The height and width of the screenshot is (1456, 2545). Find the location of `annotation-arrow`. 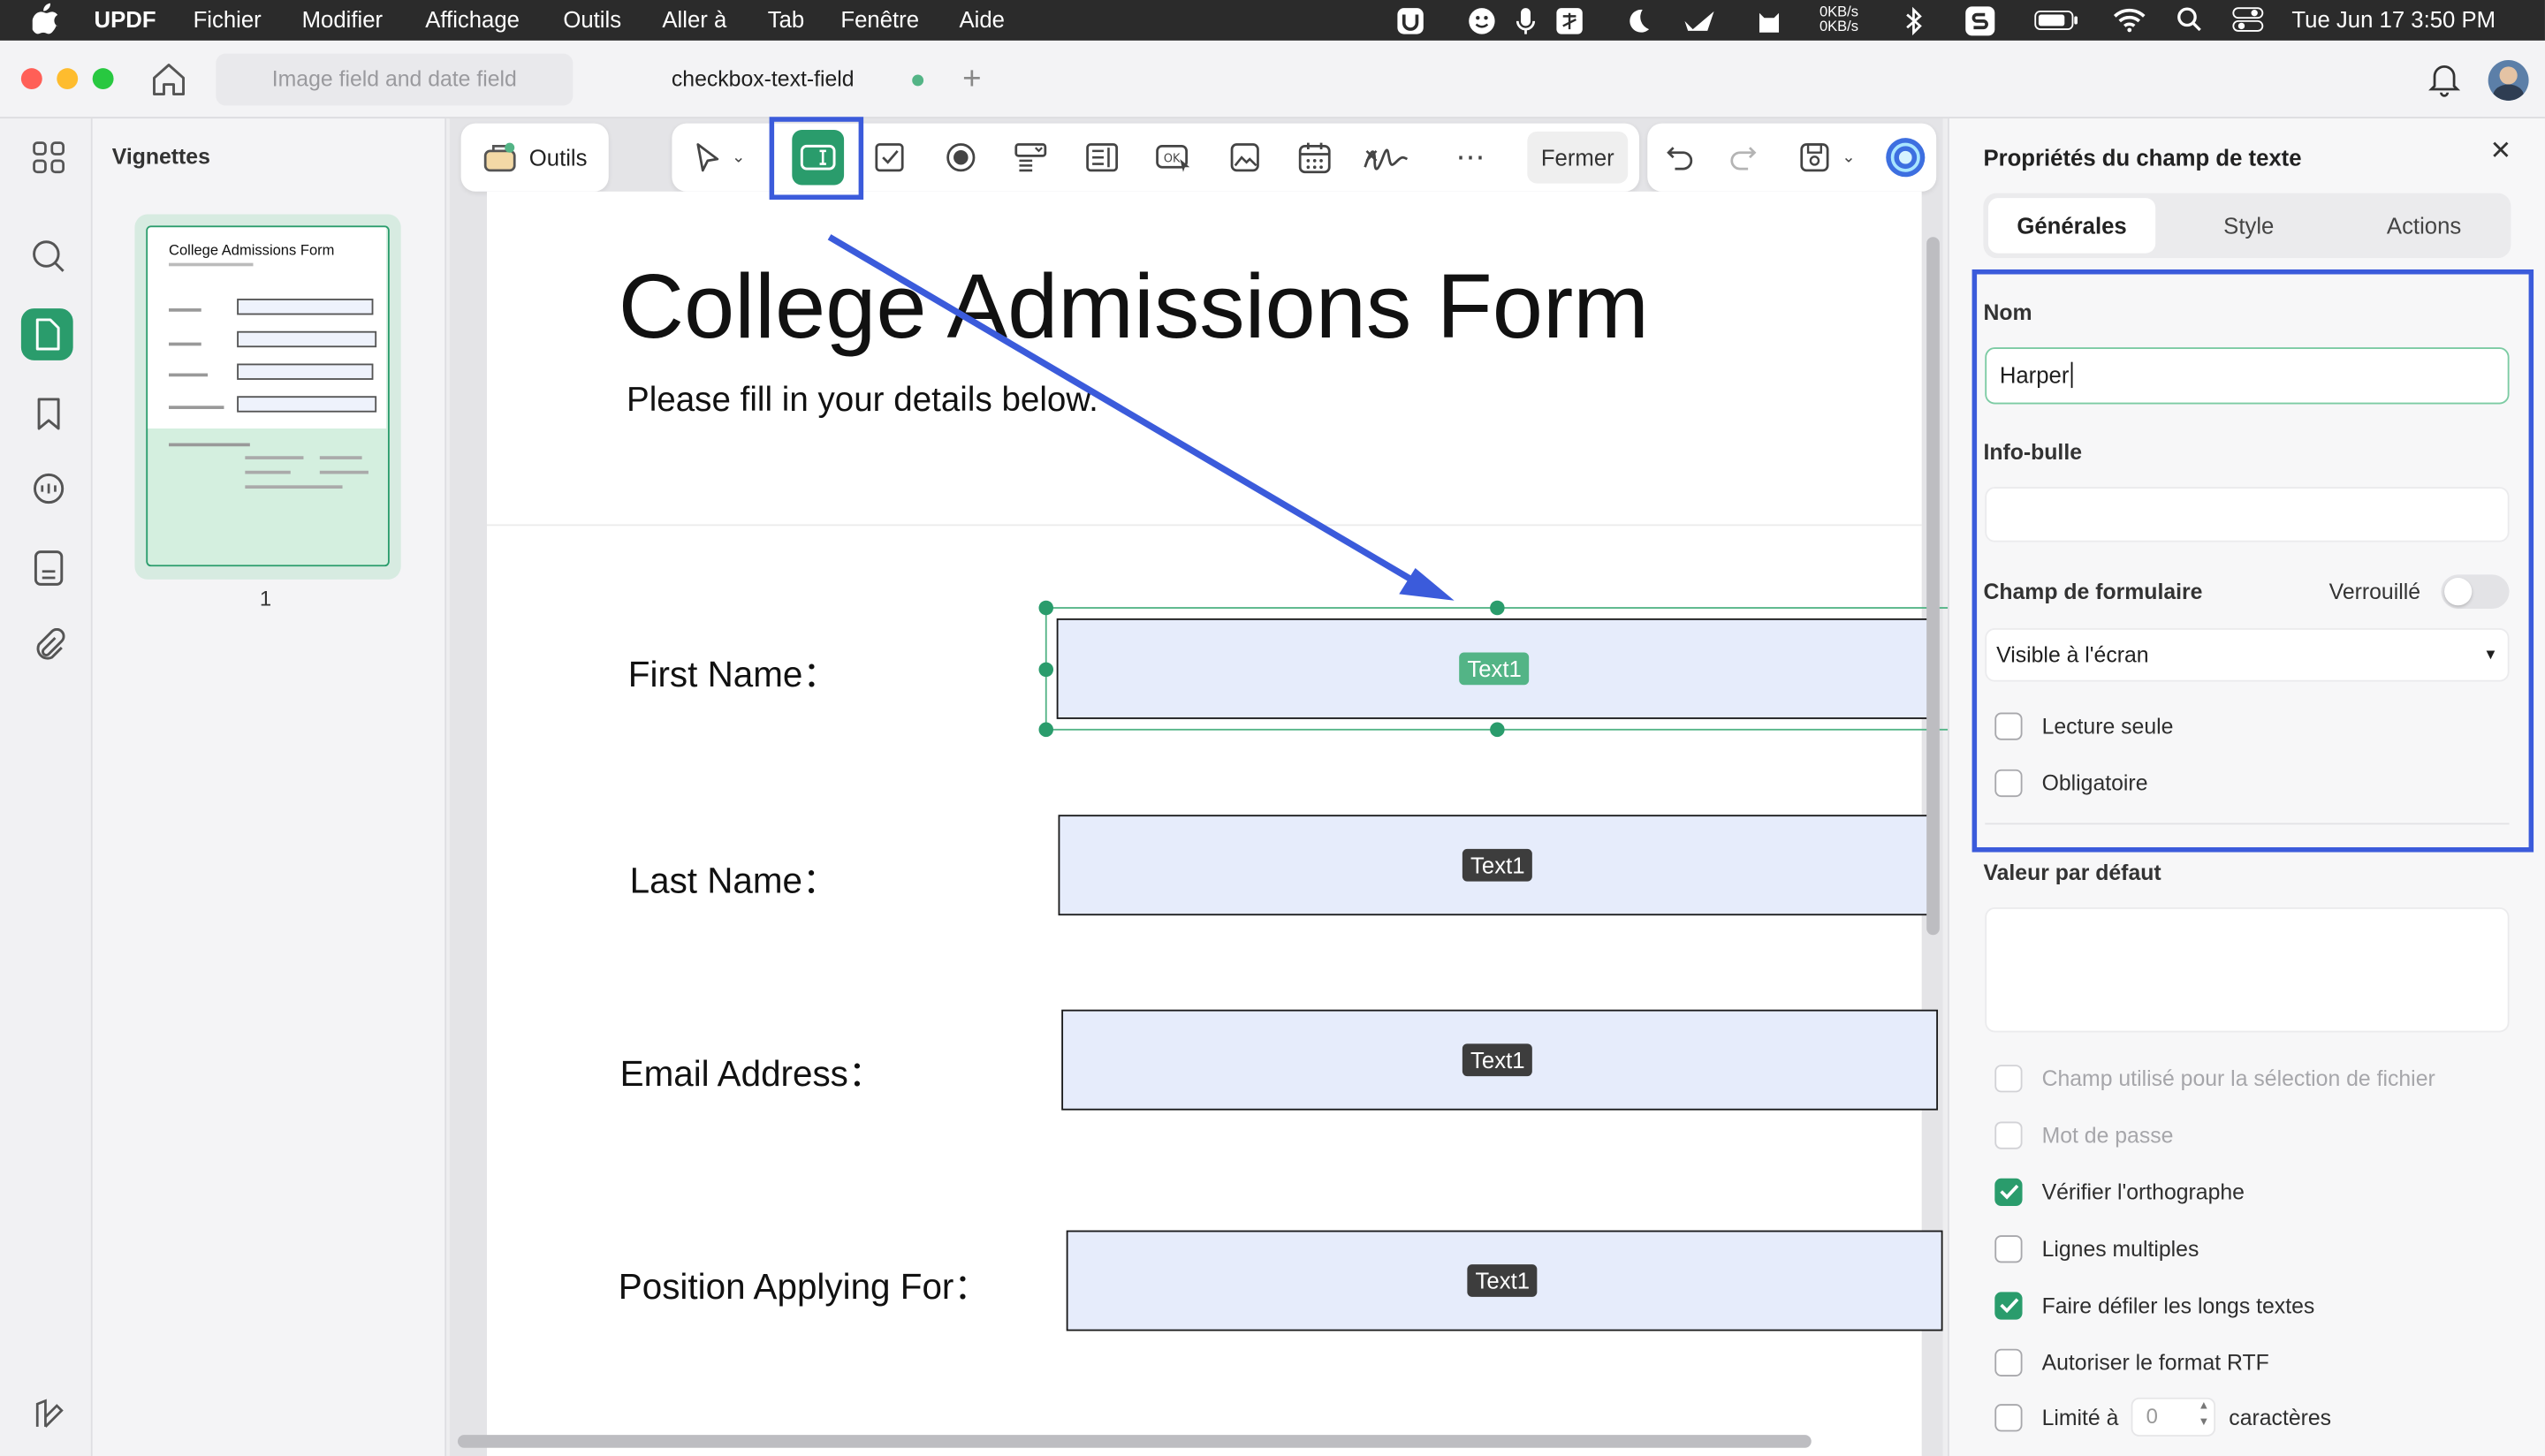

annotation-arrow is located at coordinates (1141, 417).